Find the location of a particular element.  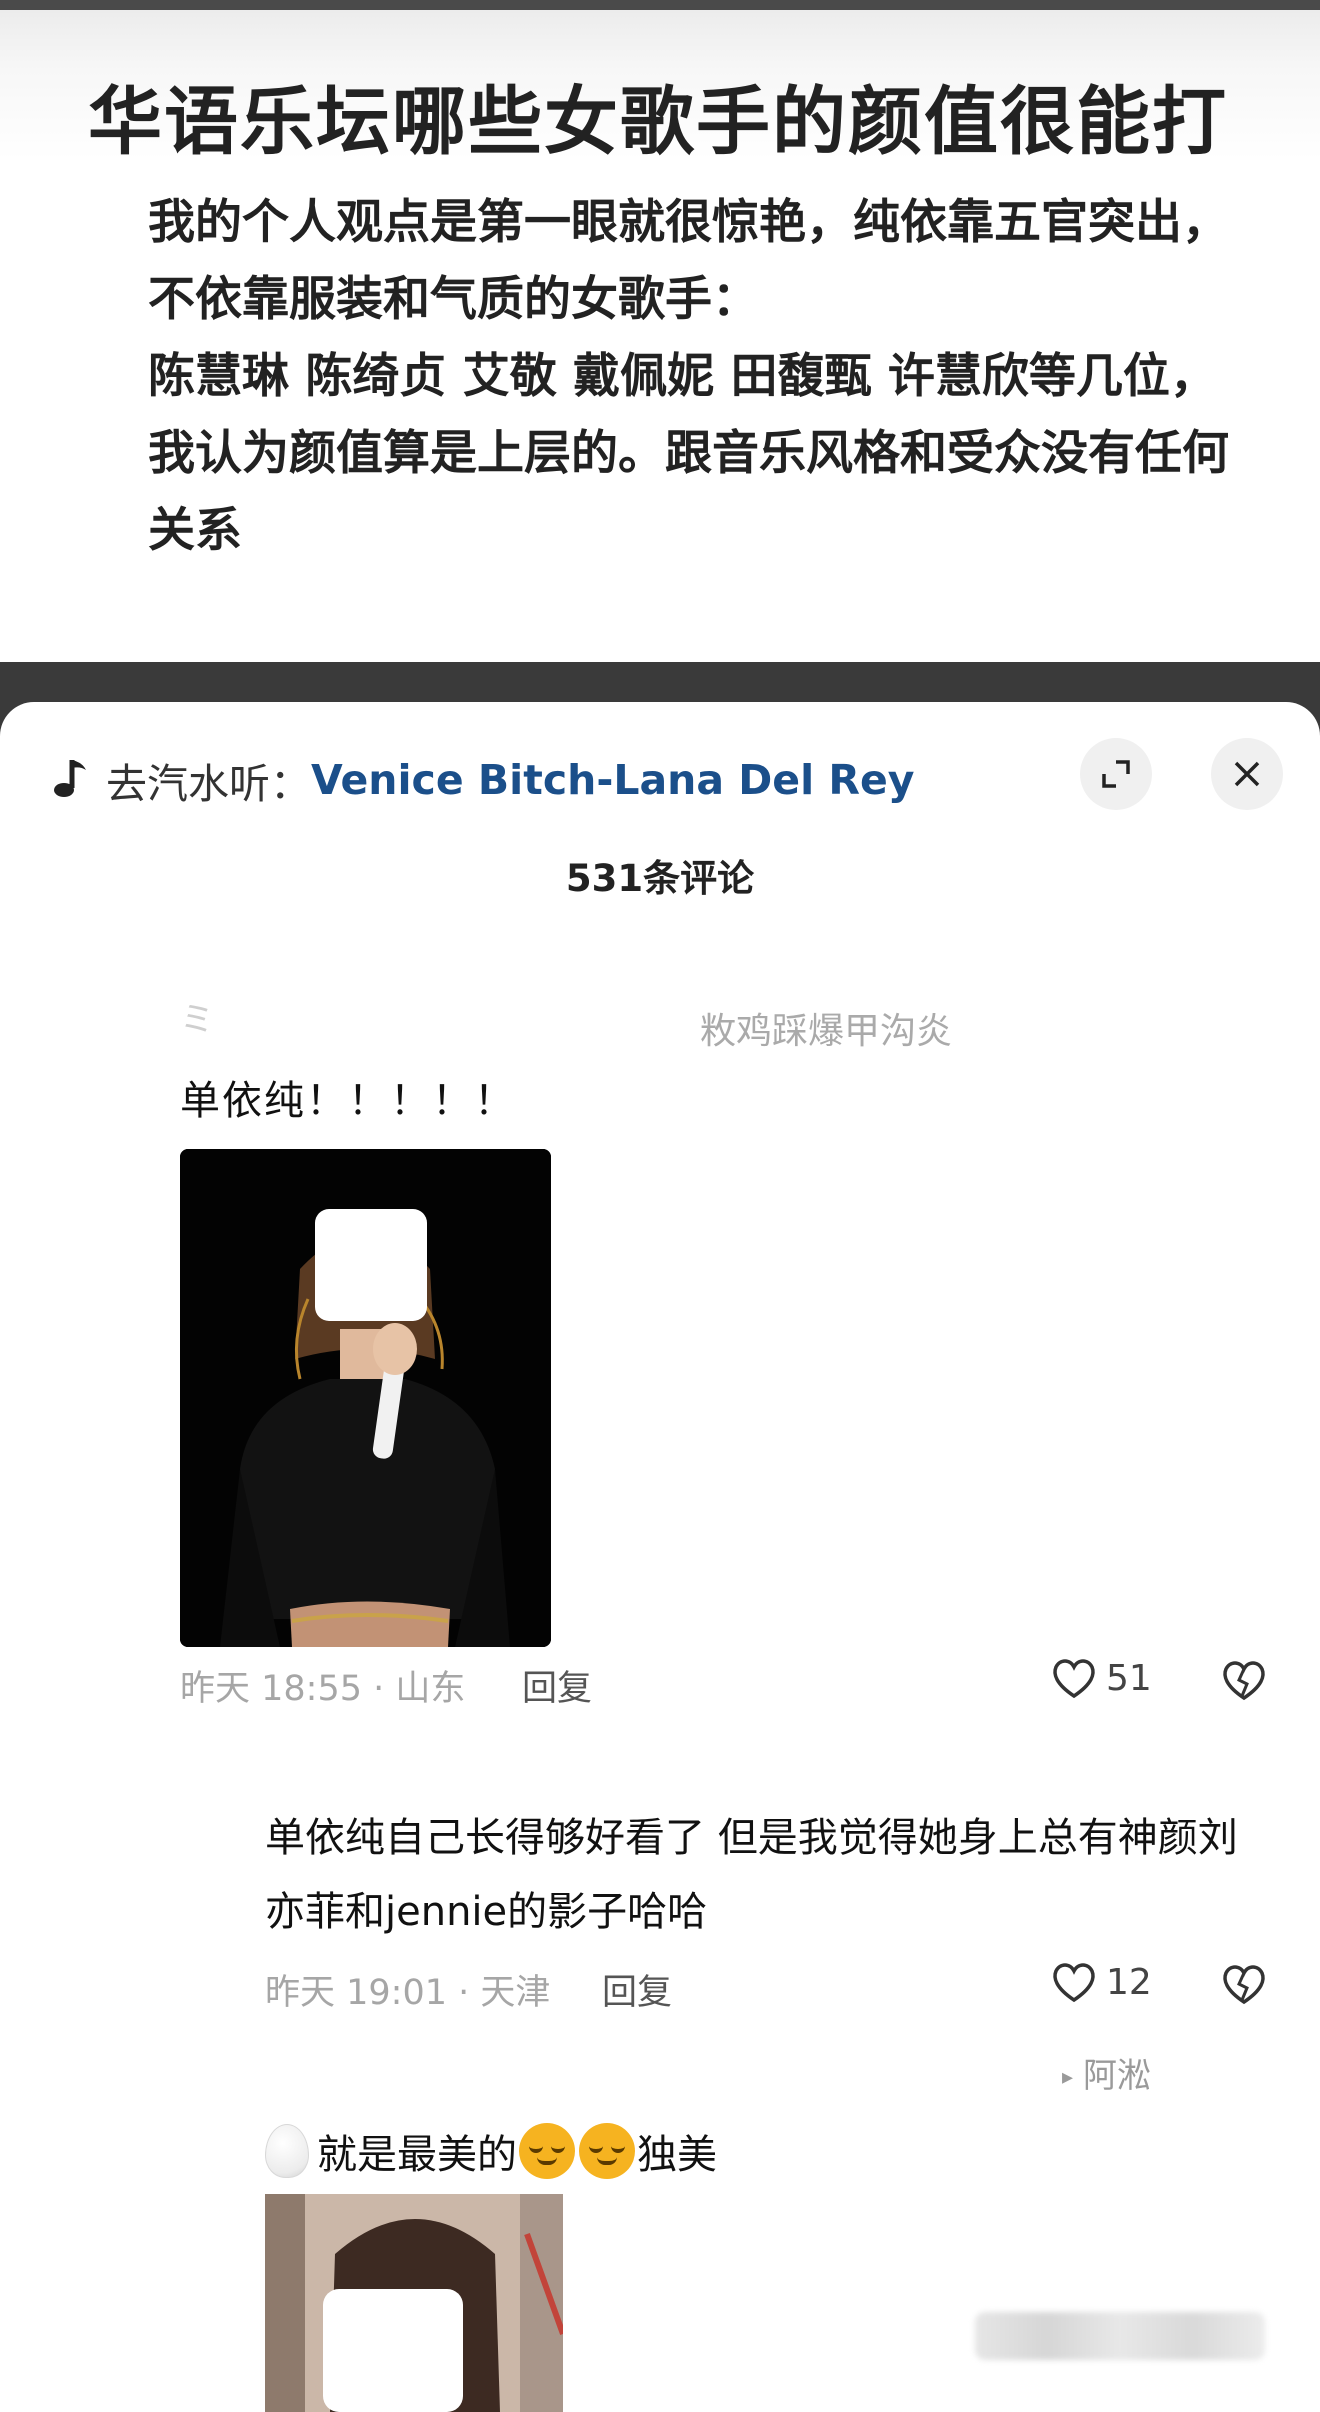

like-count: 51 is located at coordinates (1129, 1678).